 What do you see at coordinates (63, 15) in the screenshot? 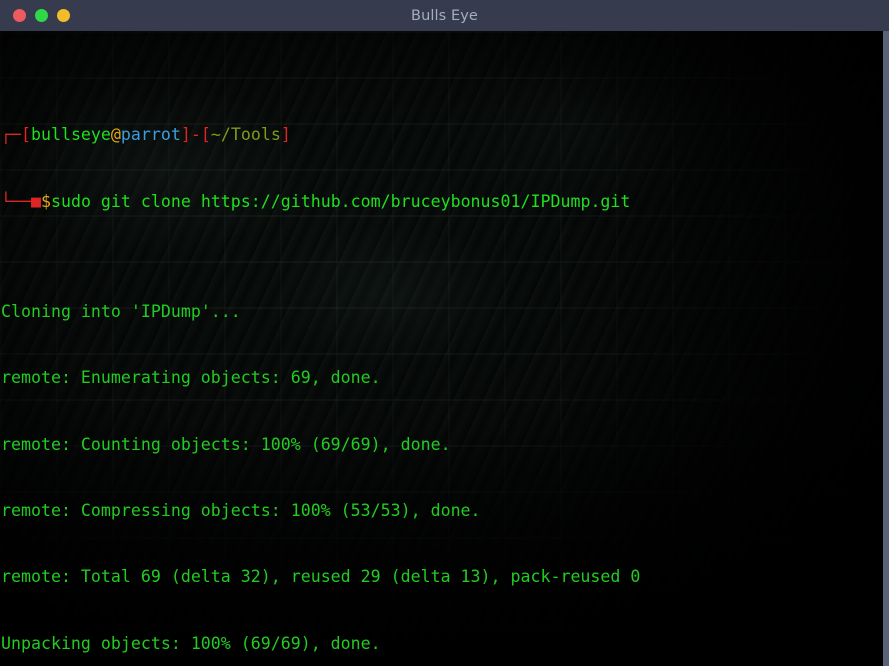
I see `maximize-button` at bounding box center [63, 15].